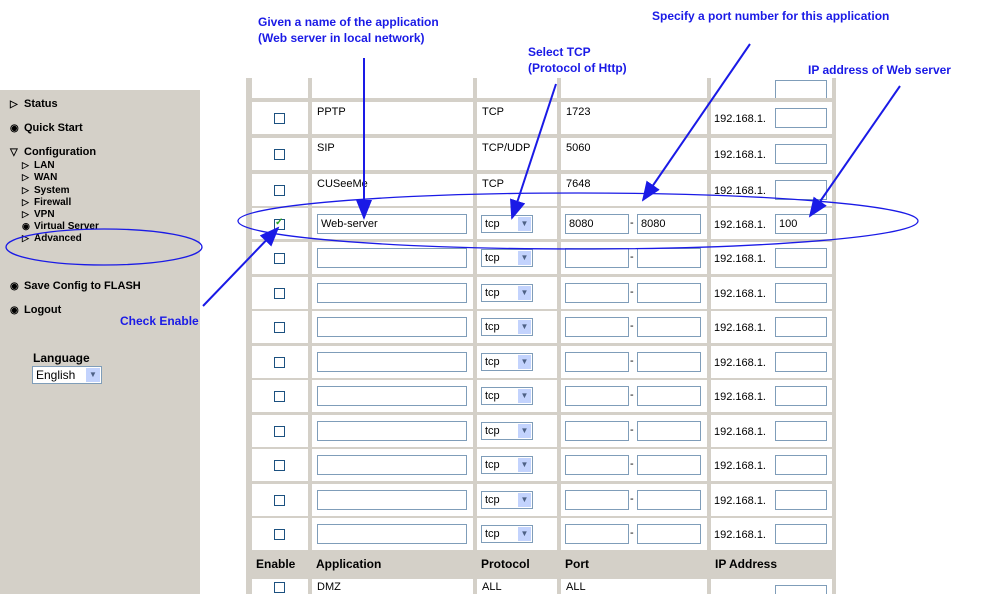  I want to click on application-name-input: Web-server, so click(392, 224).